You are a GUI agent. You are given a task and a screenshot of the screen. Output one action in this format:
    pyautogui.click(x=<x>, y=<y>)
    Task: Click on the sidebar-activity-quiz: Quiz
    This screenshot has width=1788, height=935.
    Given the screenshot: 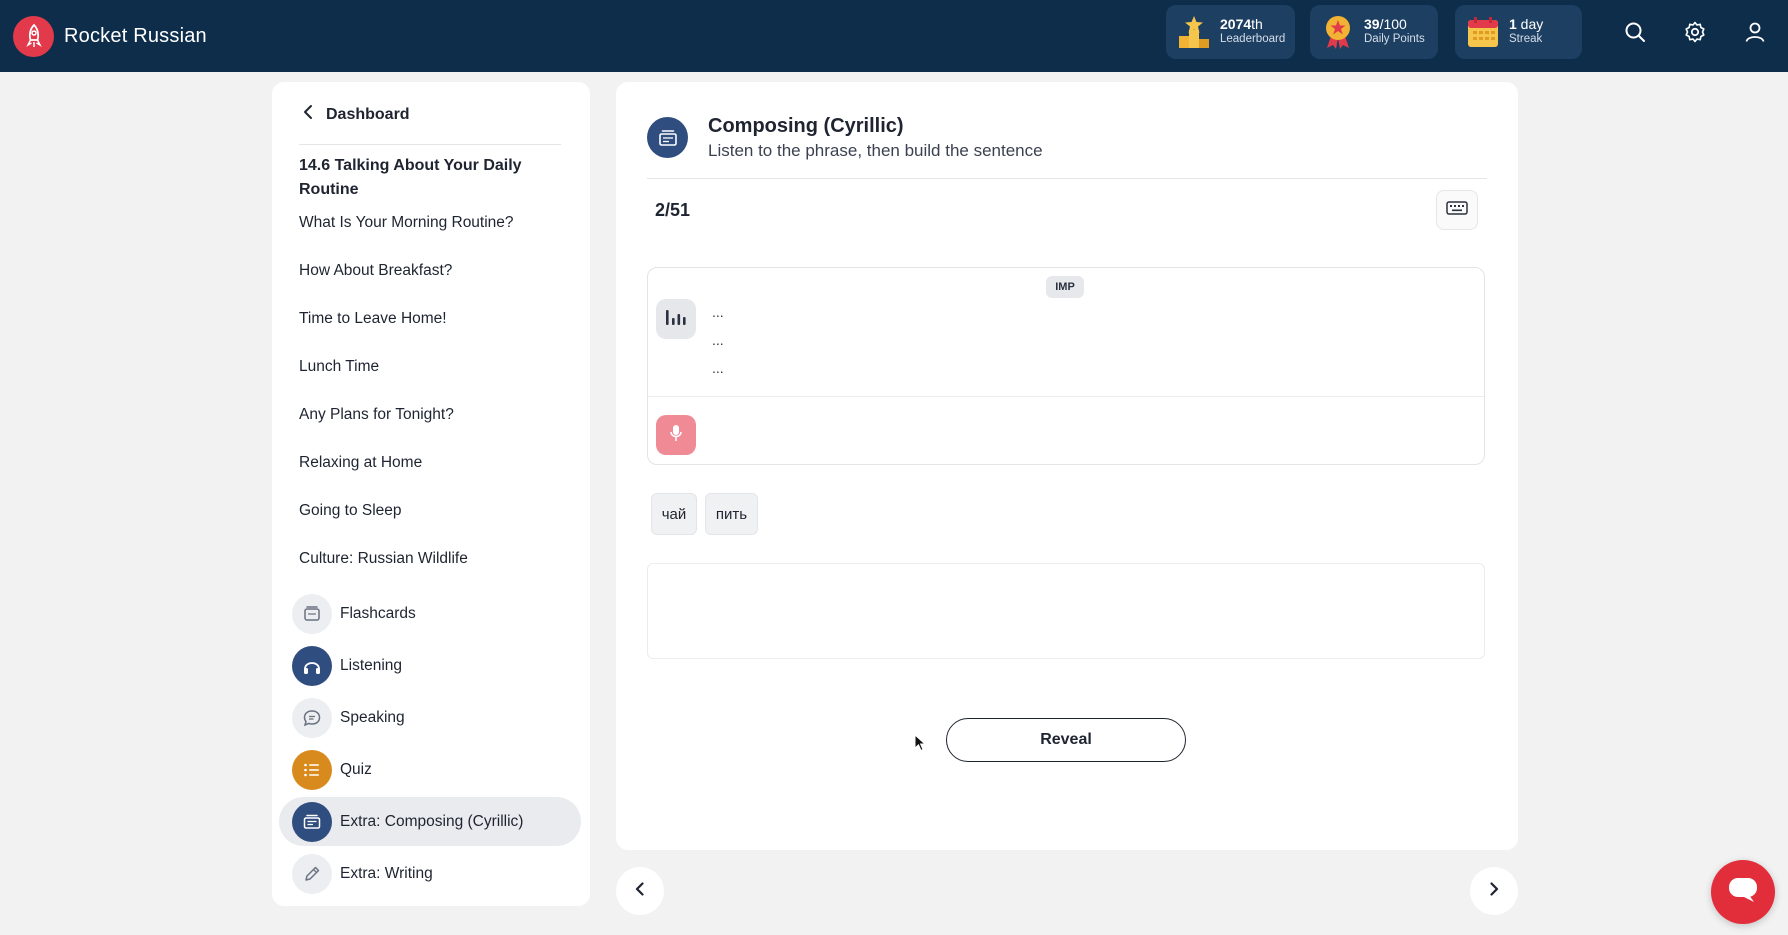 What is the action you would take?
    pyautogui.click(x=430, y=769)
    